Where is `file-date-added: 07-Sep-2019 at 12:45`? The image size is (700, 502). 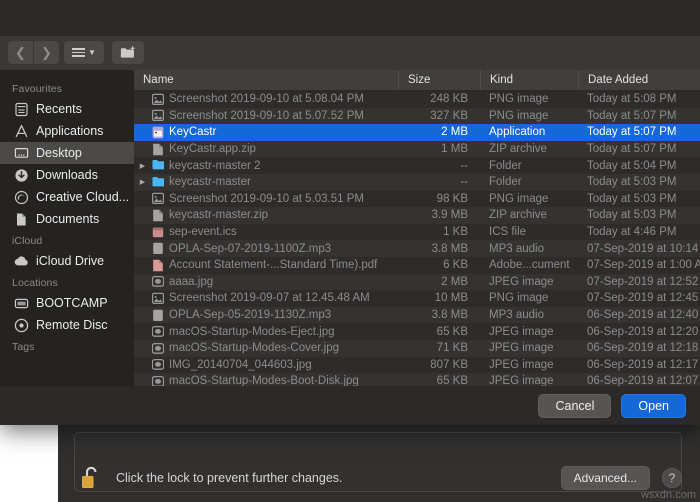
file-date-added: 07-Sep-2019 at 12:45 is located at coordinates (643, 298).